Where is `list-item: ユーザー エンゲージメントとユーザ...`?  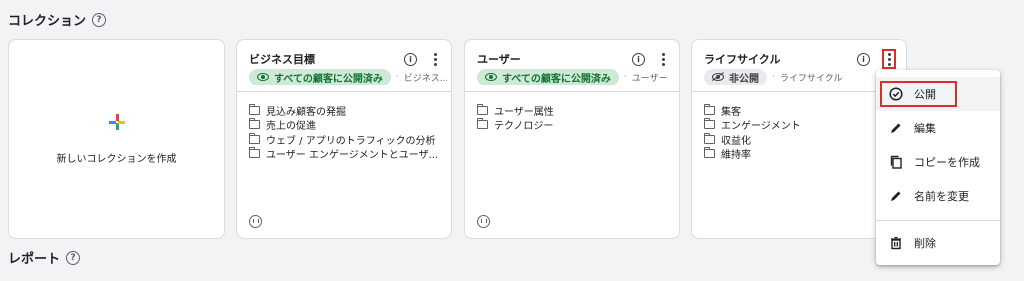 list-item: ユーザー エンゲージメントとユーザ... is located at coordinates (346, 154).